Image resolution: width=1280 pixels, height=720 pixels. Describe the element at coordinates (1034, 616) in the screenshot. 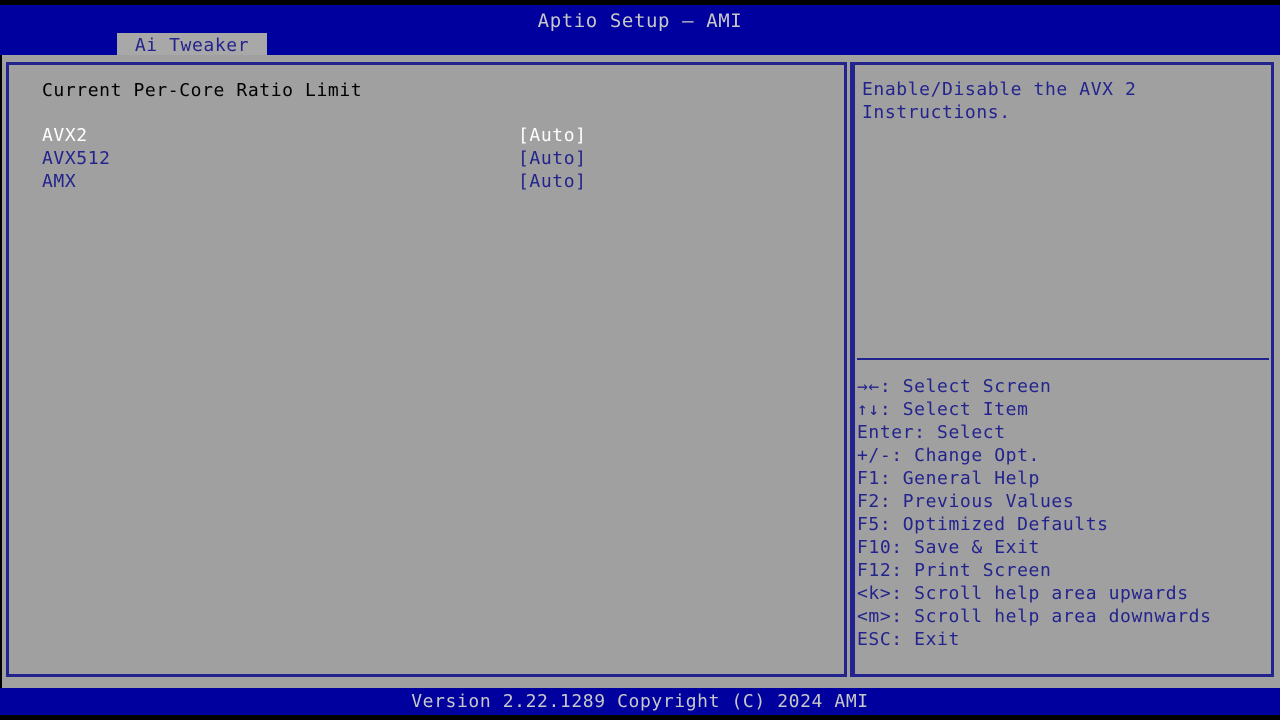

I see `legend-scroll-down: <m>: Scroll help area downwards` at that location.